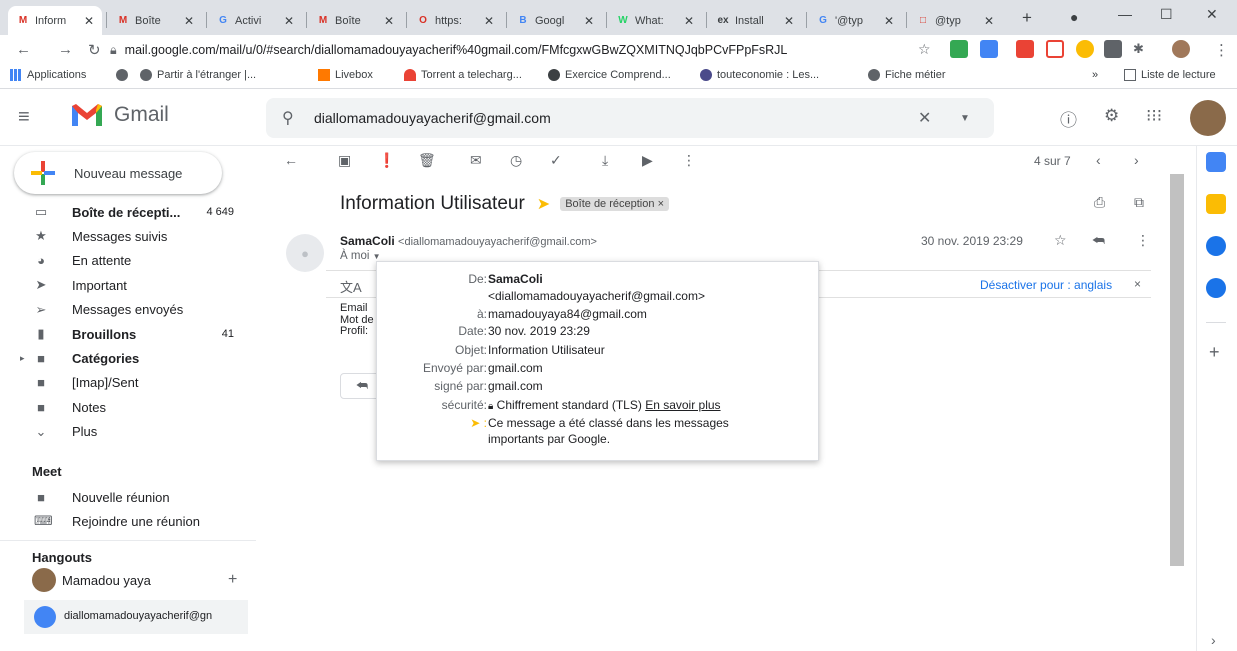 The image size is (1237, 651). I want to click on apps-grid-icon: ⁝⁝⁝, so click(1154, 116).